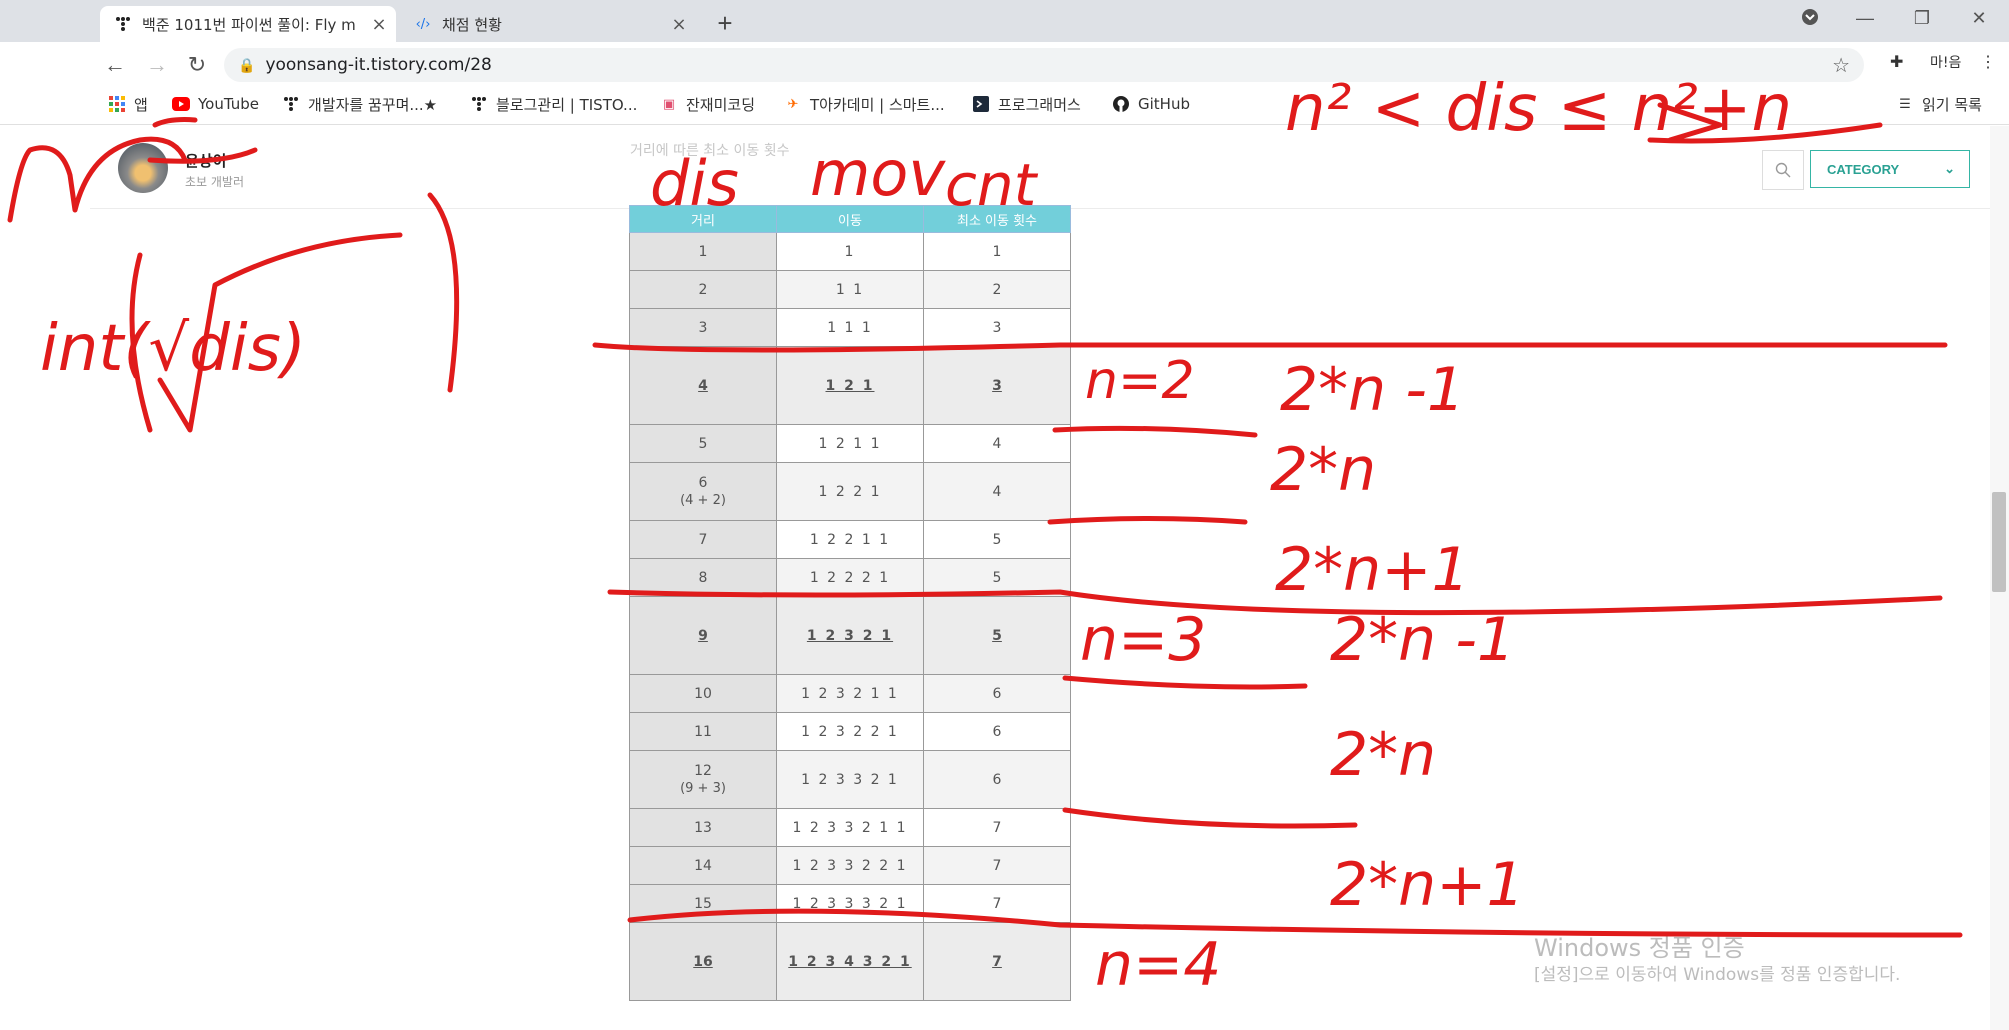  I want to click on blog-subtitle: 초보 개발러, so click(215, 182).